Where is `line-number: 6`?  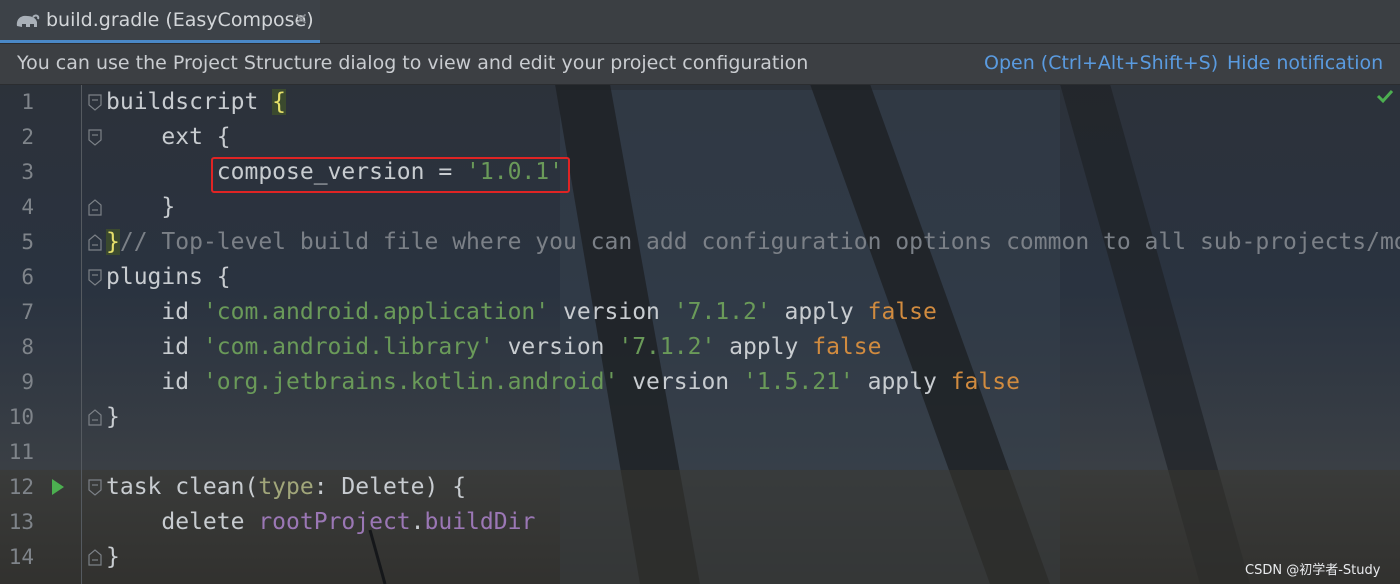
line-number: 6 is located at coordinates (27, 277).